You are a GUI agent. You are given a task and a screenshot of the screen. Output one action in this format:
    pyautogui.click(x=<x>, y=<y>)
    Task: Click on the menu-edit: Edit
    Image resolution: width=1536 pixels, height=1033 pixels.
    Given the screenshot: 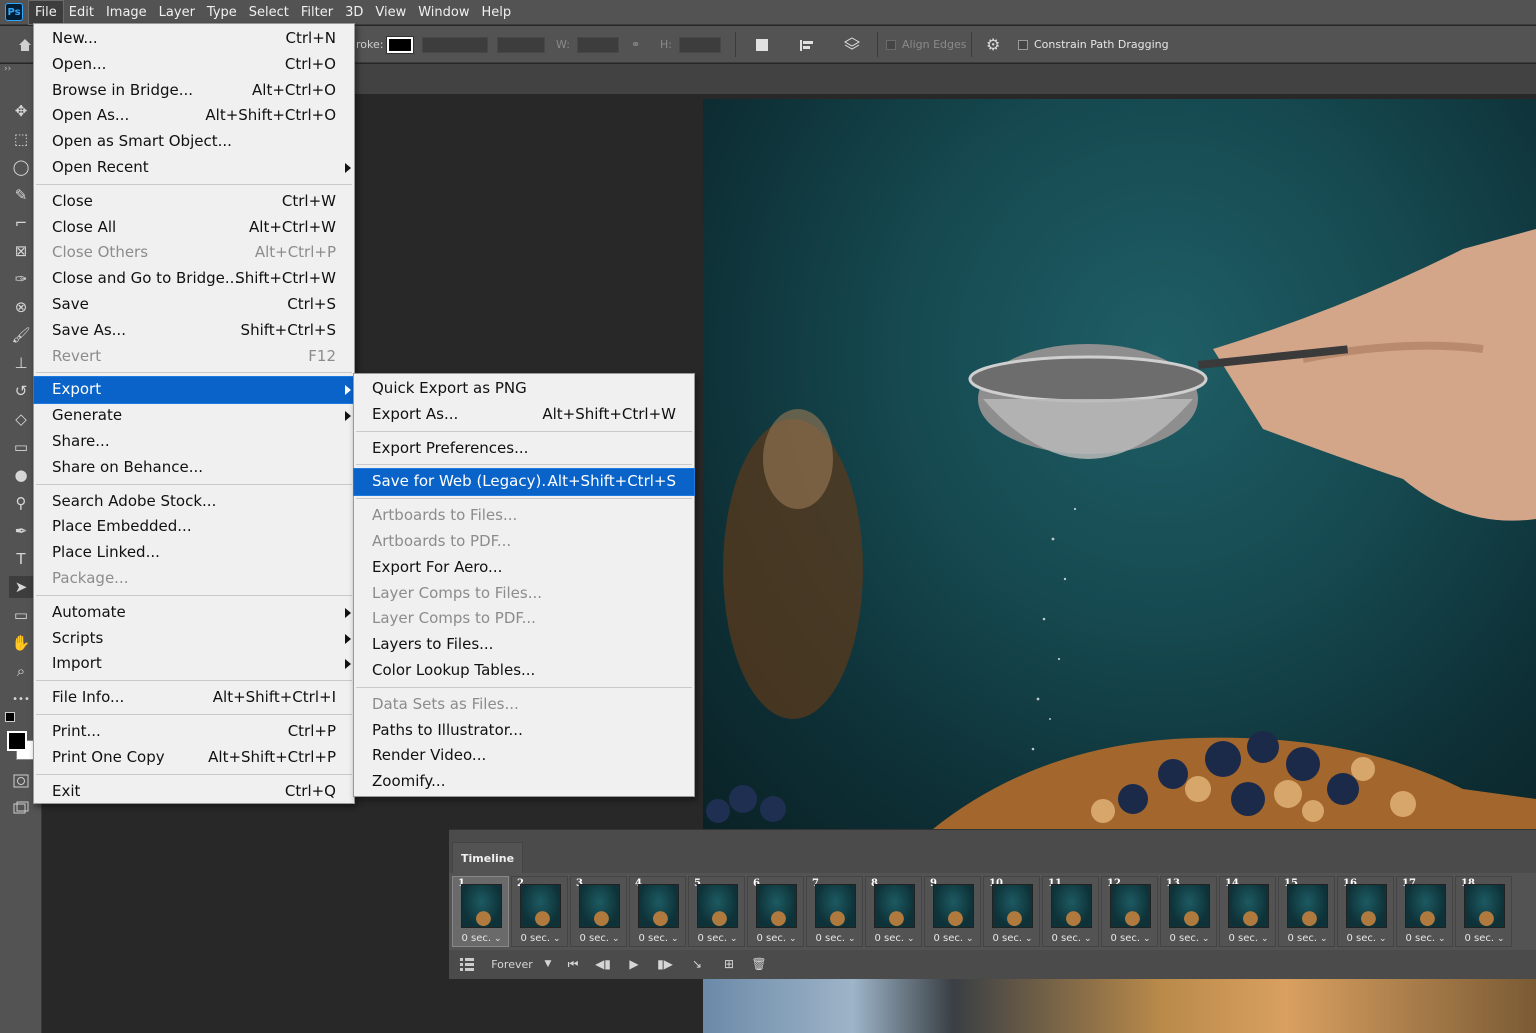 What is the action you would take?
    pyautogui.click(x=81, y=12)
    